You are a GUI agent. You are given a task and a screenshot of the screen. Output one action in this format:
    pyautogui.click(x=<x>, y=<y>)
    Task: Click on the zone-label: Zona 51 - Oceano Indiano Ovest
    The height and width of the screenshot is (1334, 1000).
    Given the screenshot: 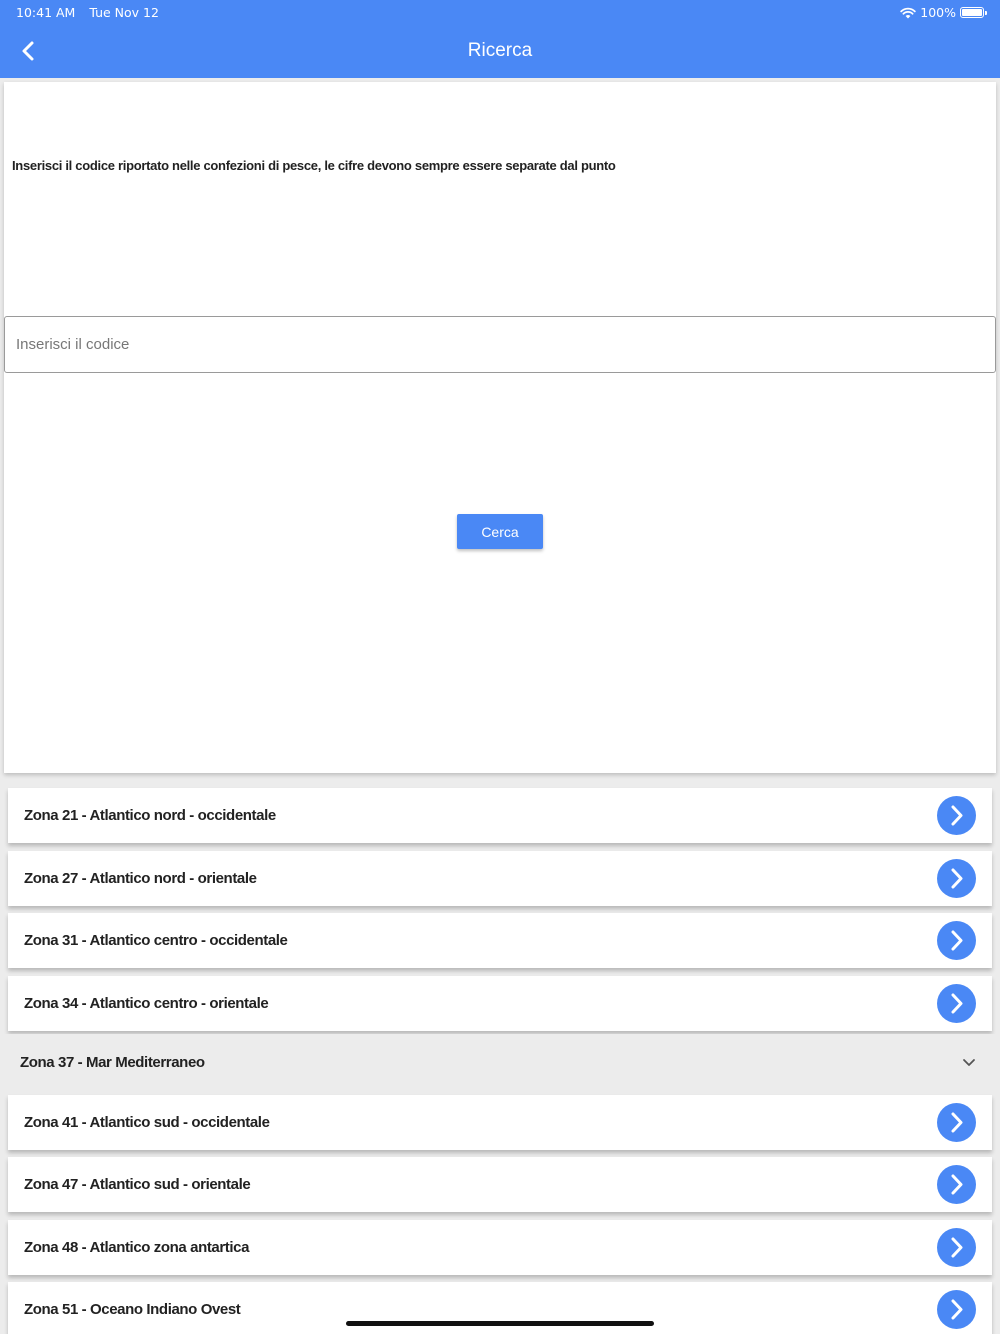 What is the action you would take?
    pyautogui.click(x=132, y=1309)
    